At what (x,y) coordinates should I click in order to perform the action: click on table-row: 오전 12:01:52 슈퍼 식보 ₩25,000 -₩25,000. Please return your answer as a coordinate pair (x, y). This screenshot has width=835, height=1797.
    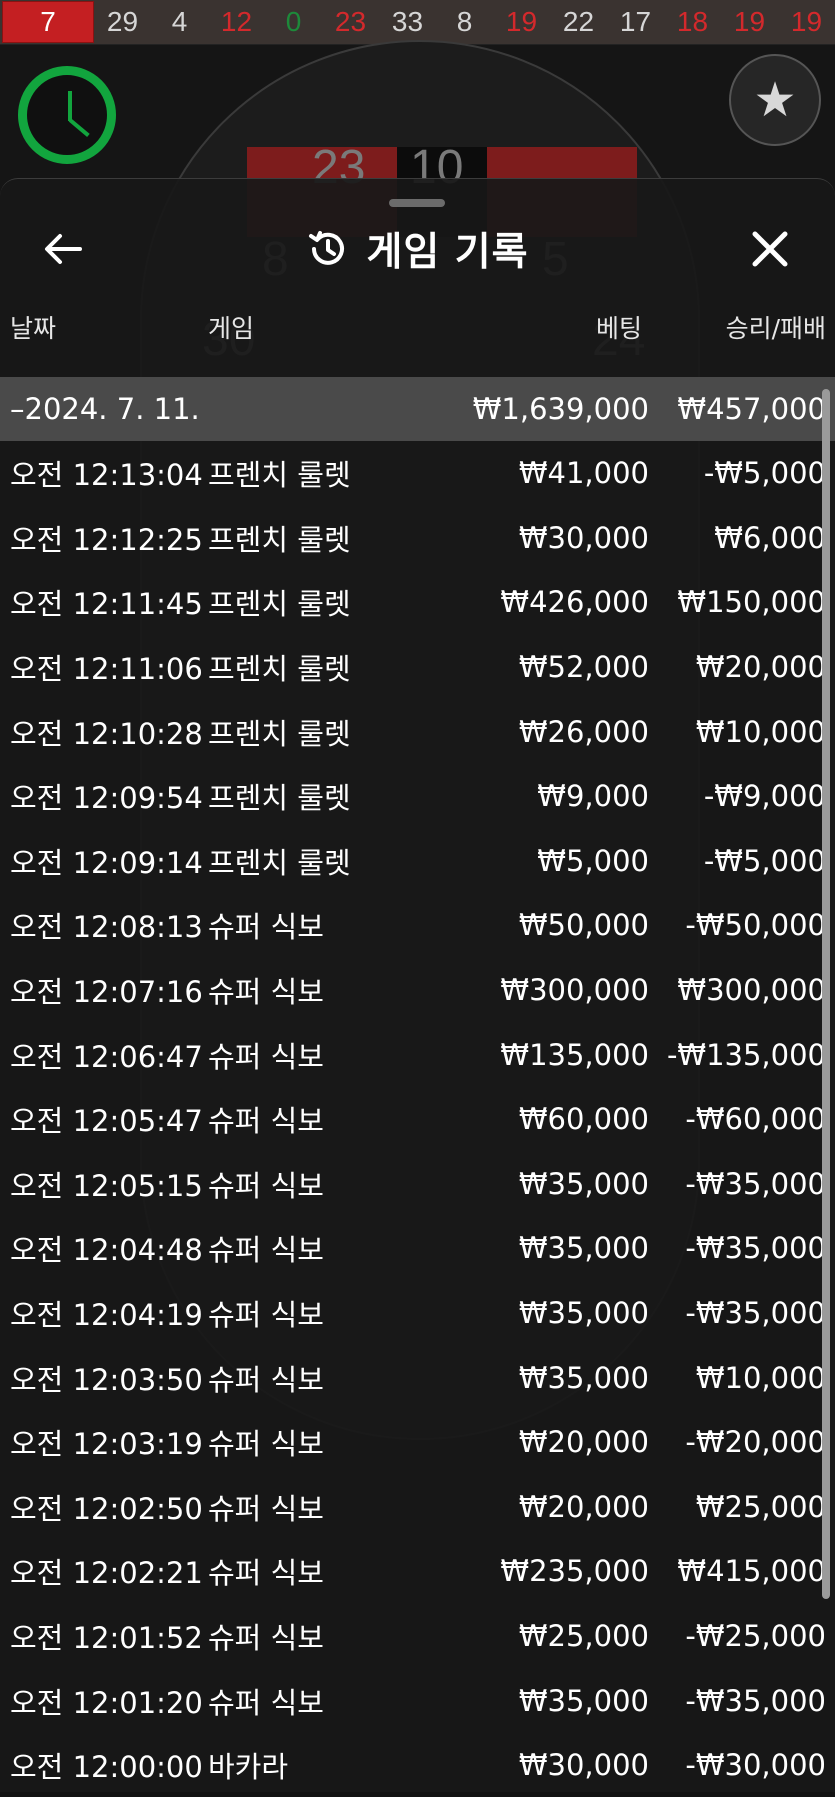
    Looking at the image, I should click on (417, 1636).